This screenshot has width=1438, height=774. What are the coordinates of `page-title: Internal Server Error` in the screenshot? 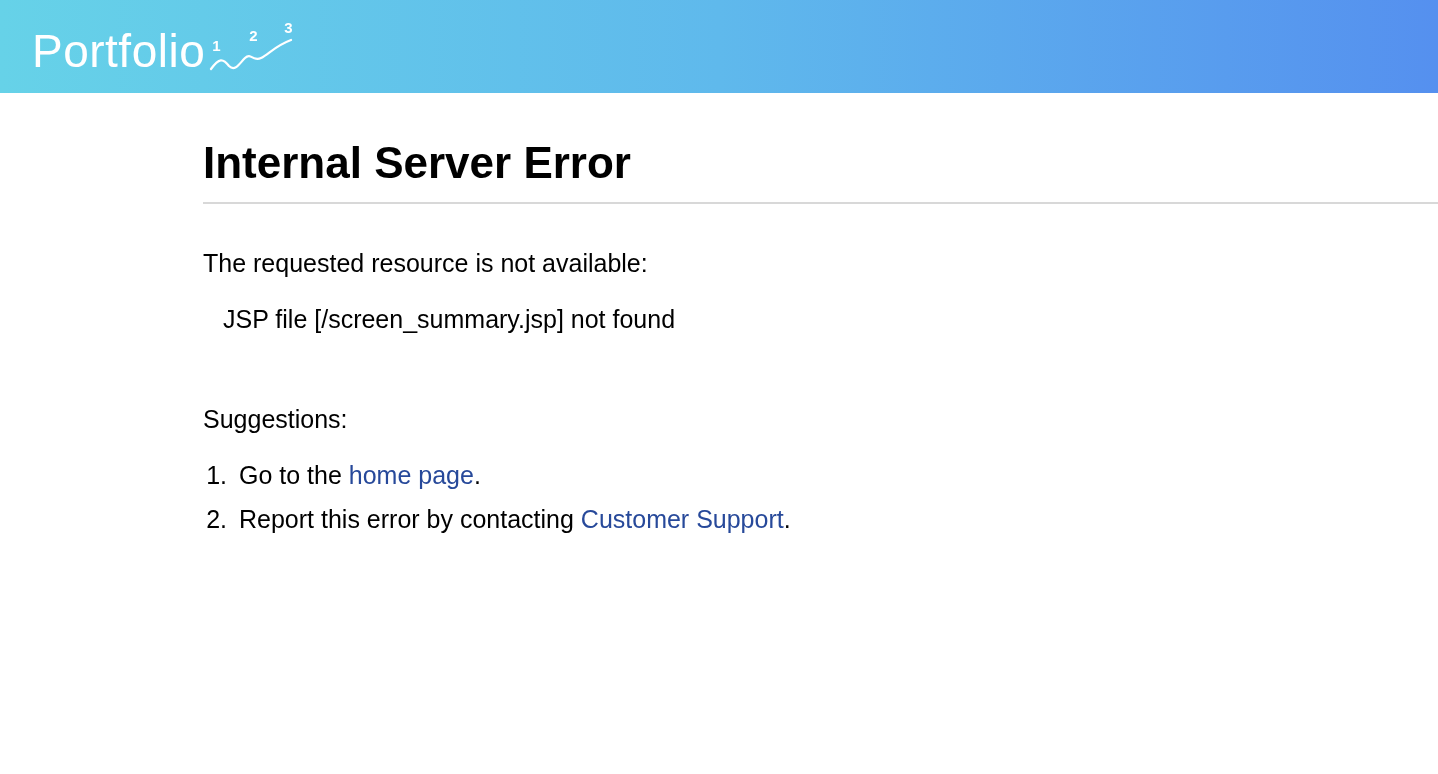 It's located at (417, 163).